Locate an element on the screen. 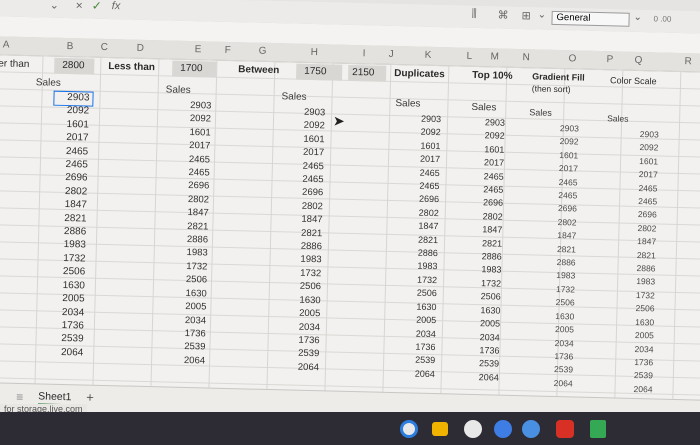  sales-cell-e: 2696 is located at coordinates (188, 186).